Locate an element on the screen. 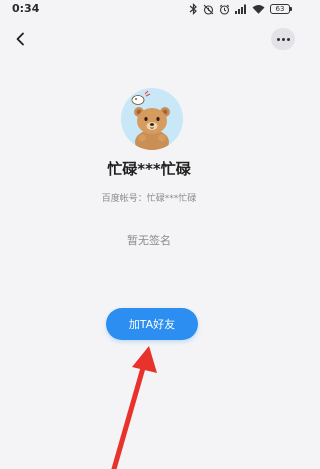 This screenshot has width=320, height=469. baidu-account-id: 百度帐号：忙碌***忙碌 is located at coordinates (149, 199).